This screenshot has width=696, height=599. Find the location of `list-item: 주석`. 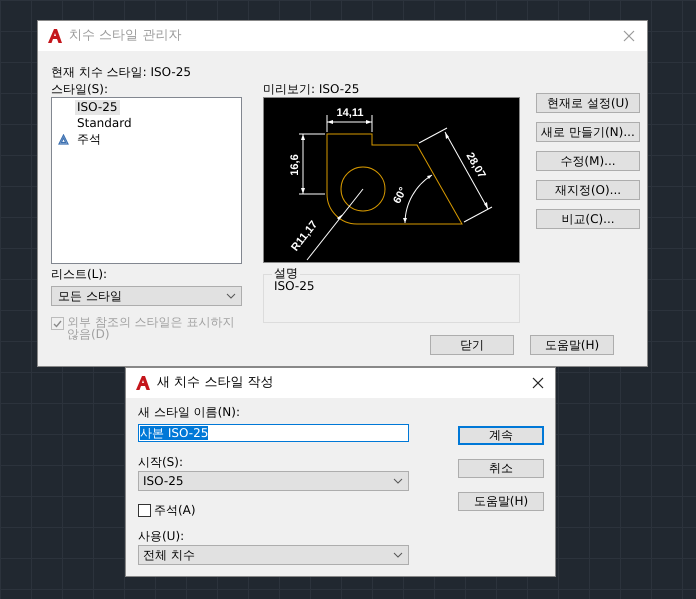

list-item: 주석 is located at coordinates (89, 139).